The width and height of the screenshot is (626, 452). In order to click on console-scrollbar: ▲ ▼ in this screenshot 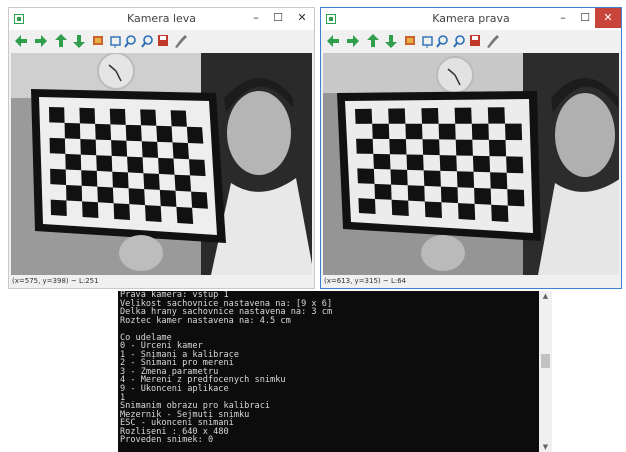, I will do `click(545, 371)`.